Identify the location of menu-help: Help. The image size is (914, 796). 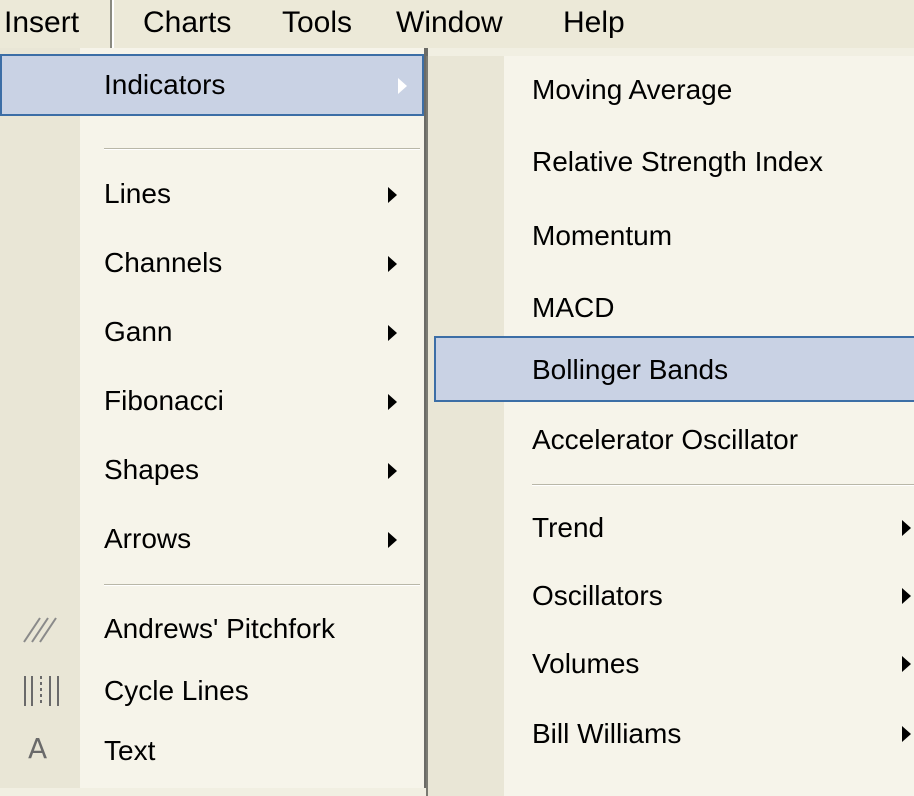
(594, 24).